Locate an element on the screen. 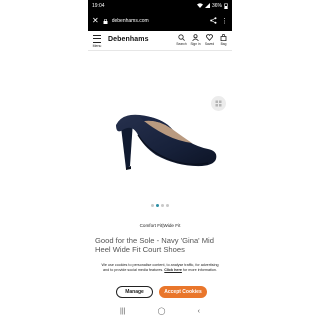 The image size is (320, 320). search-icon is located at coordinates (181, 37).